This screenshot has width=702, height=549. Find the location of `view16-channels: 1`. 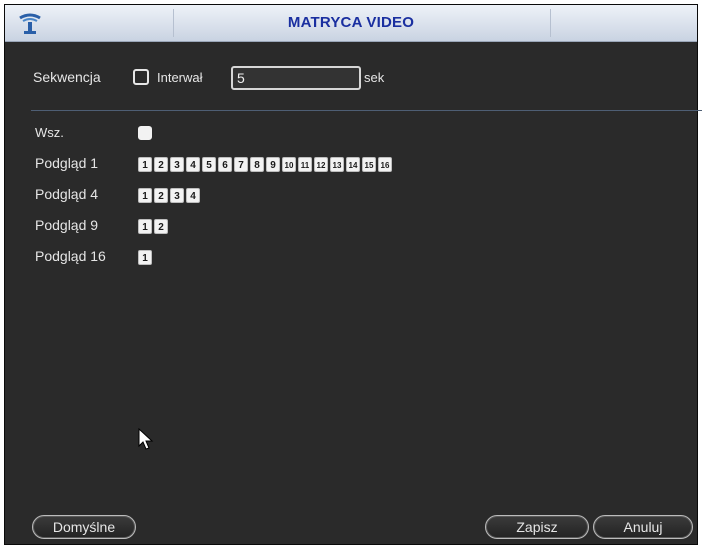

view16-channels: 1 is located at coordinates (145, 257).